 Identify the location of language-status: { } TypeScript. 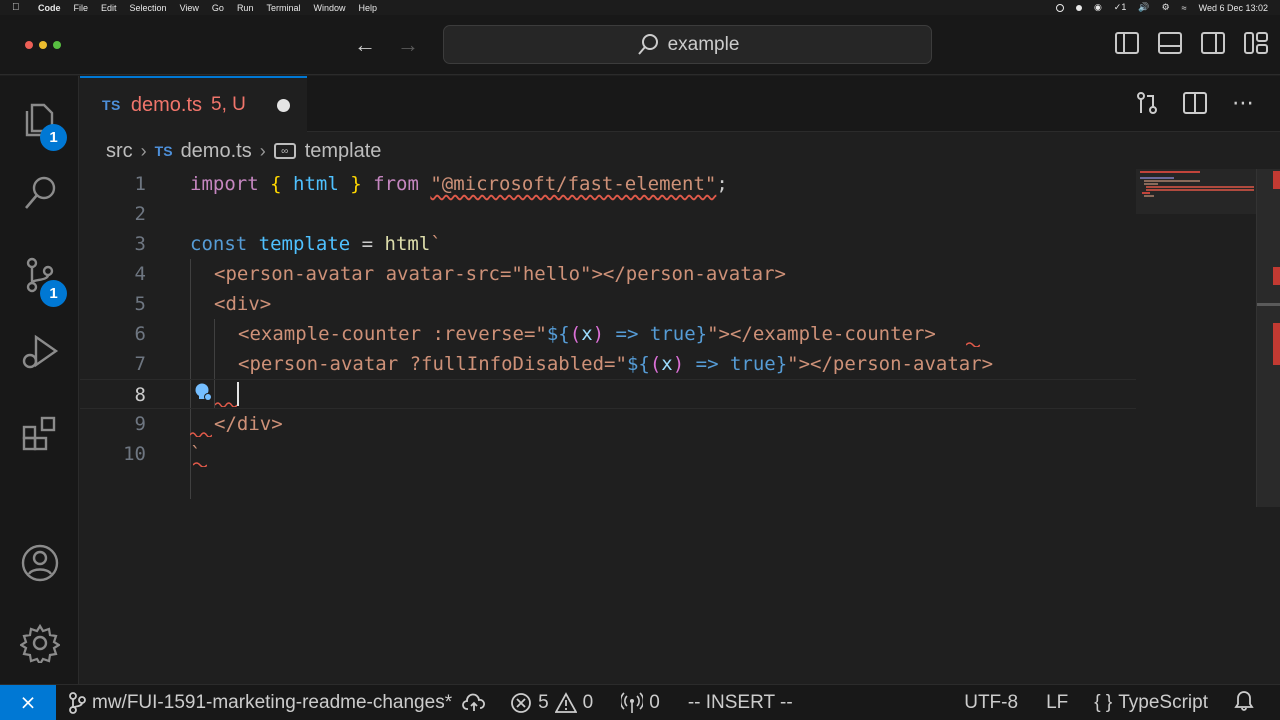
(1151, 703).